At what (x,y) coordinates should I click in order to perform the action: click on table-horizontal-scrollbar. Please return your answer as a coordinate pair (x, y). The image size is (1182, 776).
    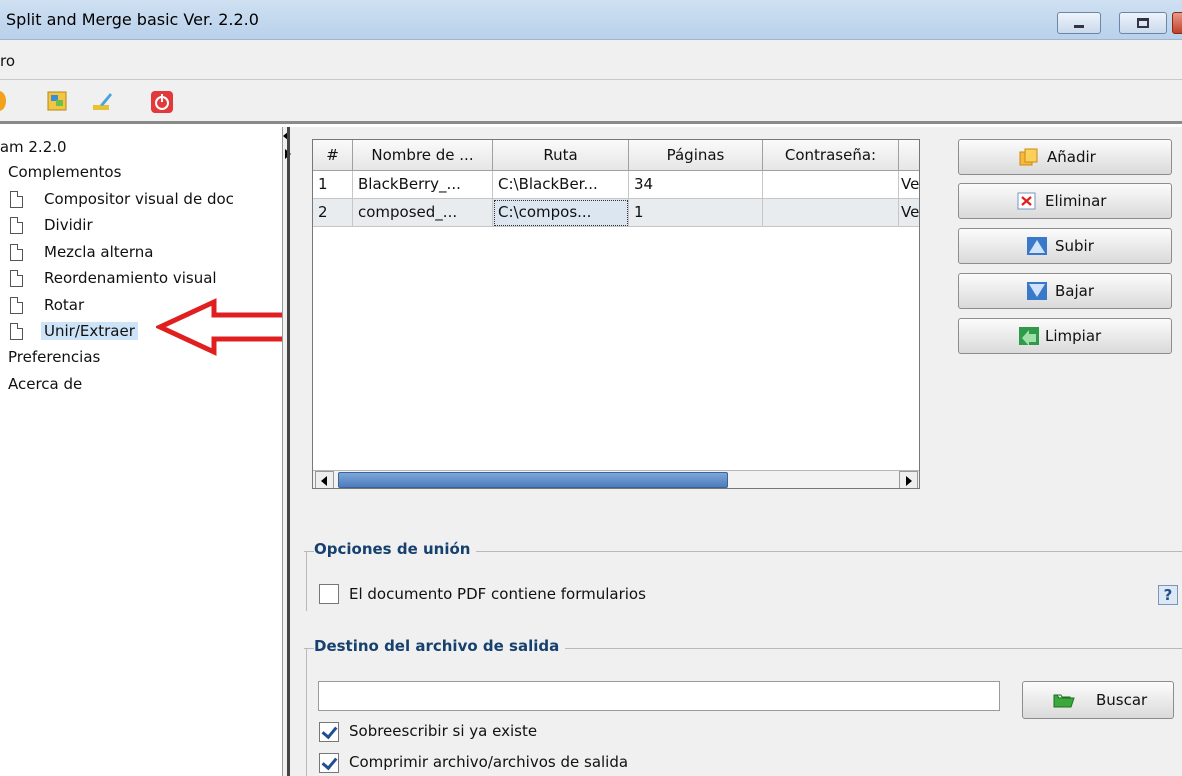
    Looking at the image, I should click on (616, 479).